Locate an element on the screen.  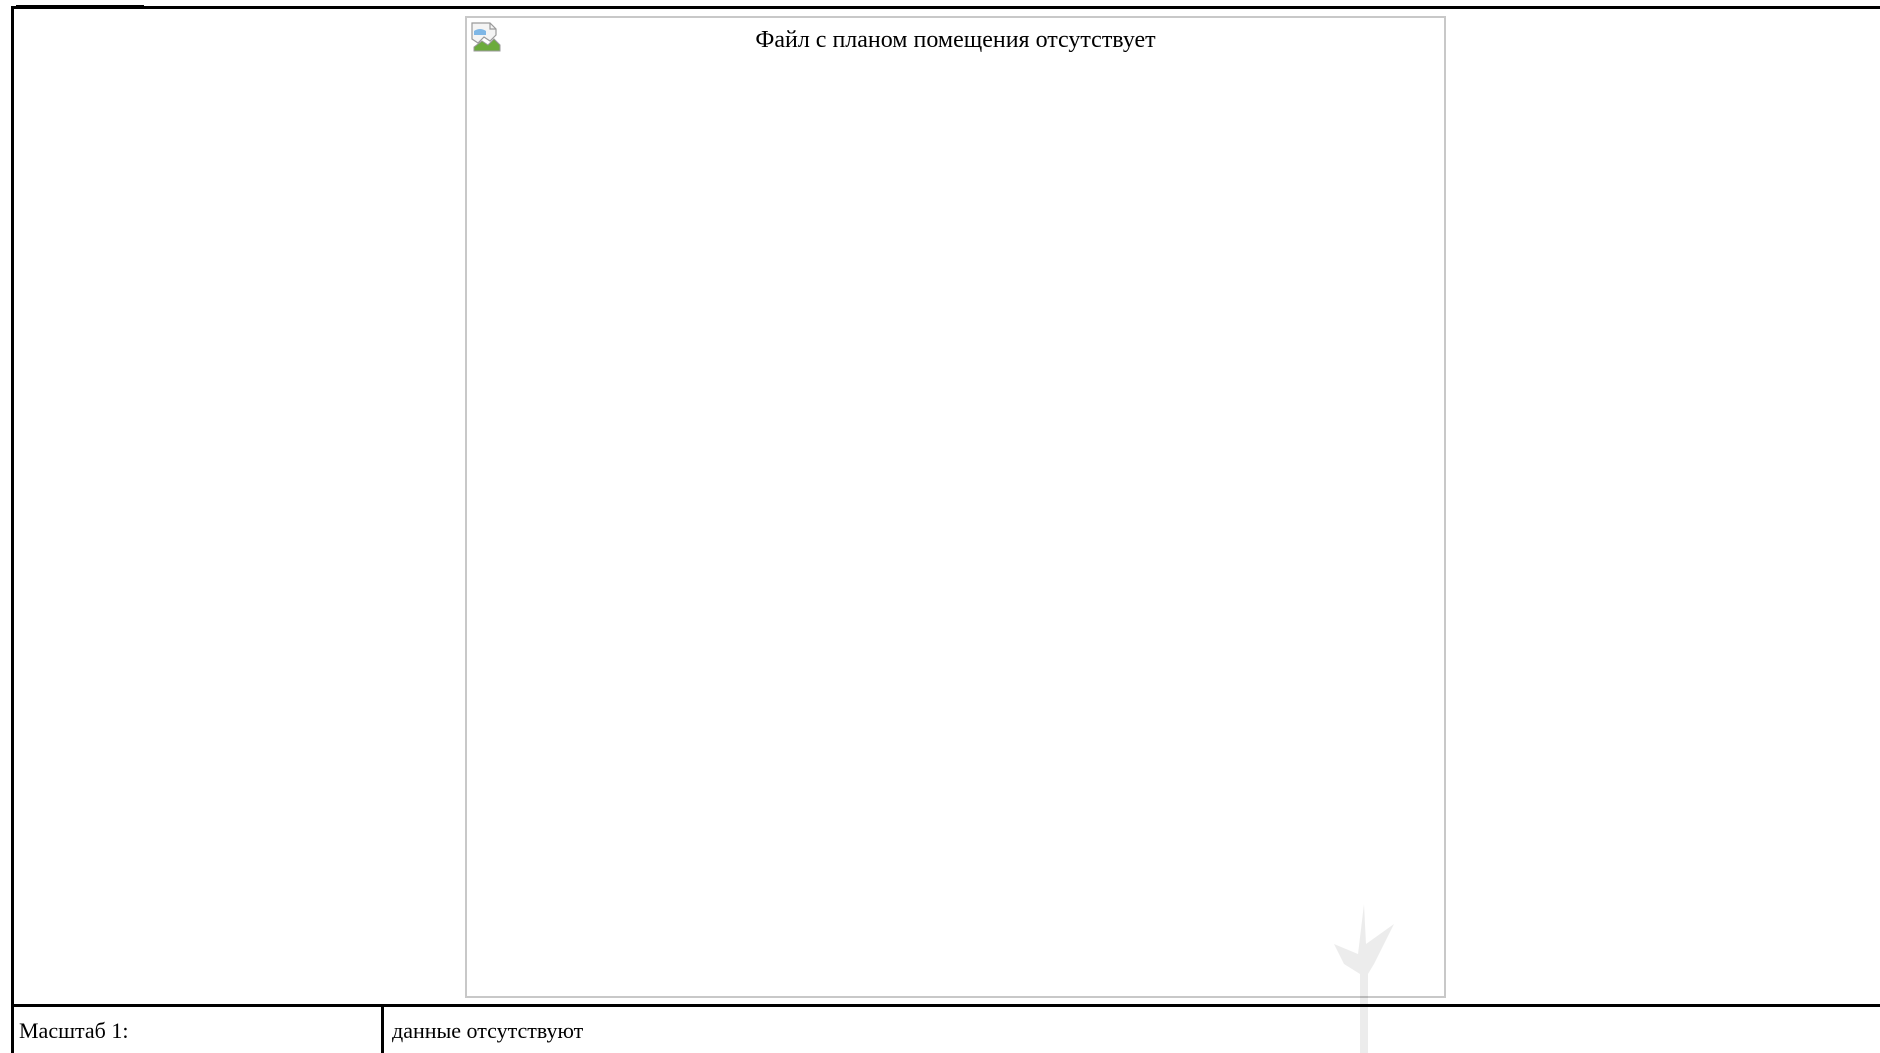
scale-row: Масштаб 1: данные отсутствуют is located at coordinates (947, 1030).